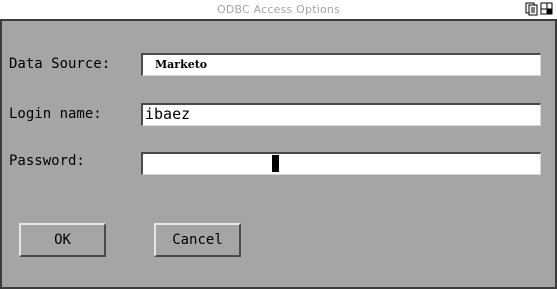 The width and height of the screenshot is (557, 289). Describe the element at coordinates (547, 9) in the screenshot. I see `maximize-icon` at that location.